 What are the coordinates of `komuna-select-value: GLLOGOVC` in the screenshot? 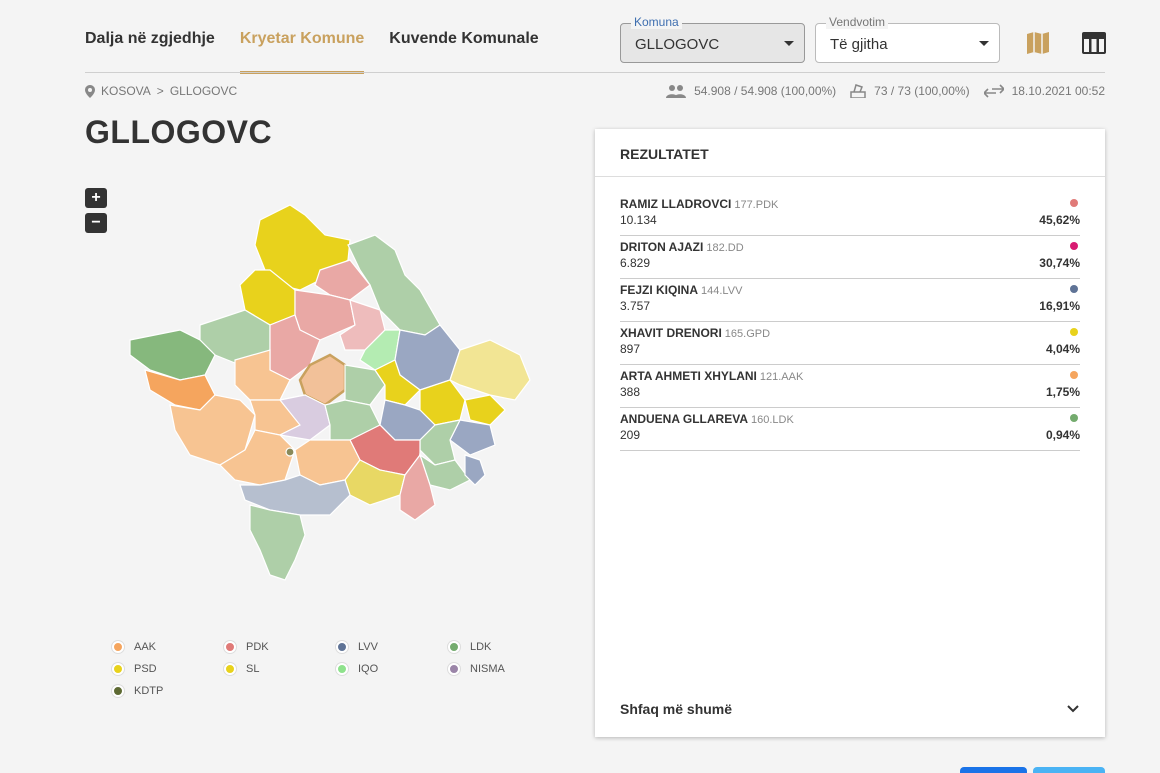 It's located at (677, 44).